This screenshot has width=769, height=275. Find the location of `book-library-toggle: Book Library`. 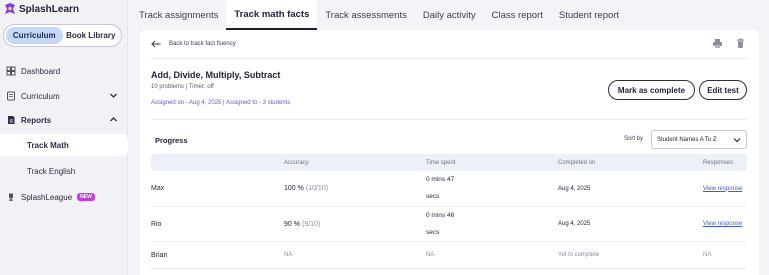

book-library-toggle: Book Library is located at coordinates (91, 35).